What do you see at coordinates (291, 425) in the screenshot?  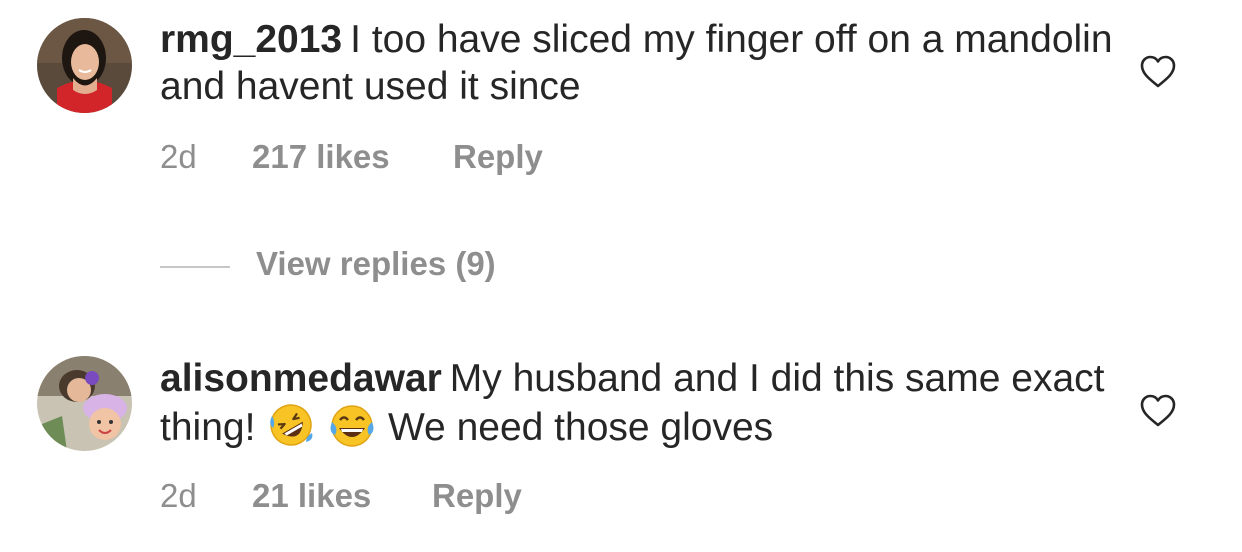 I see `rolling-on-floor-laughing-icon` at bounding box center [291, 425].